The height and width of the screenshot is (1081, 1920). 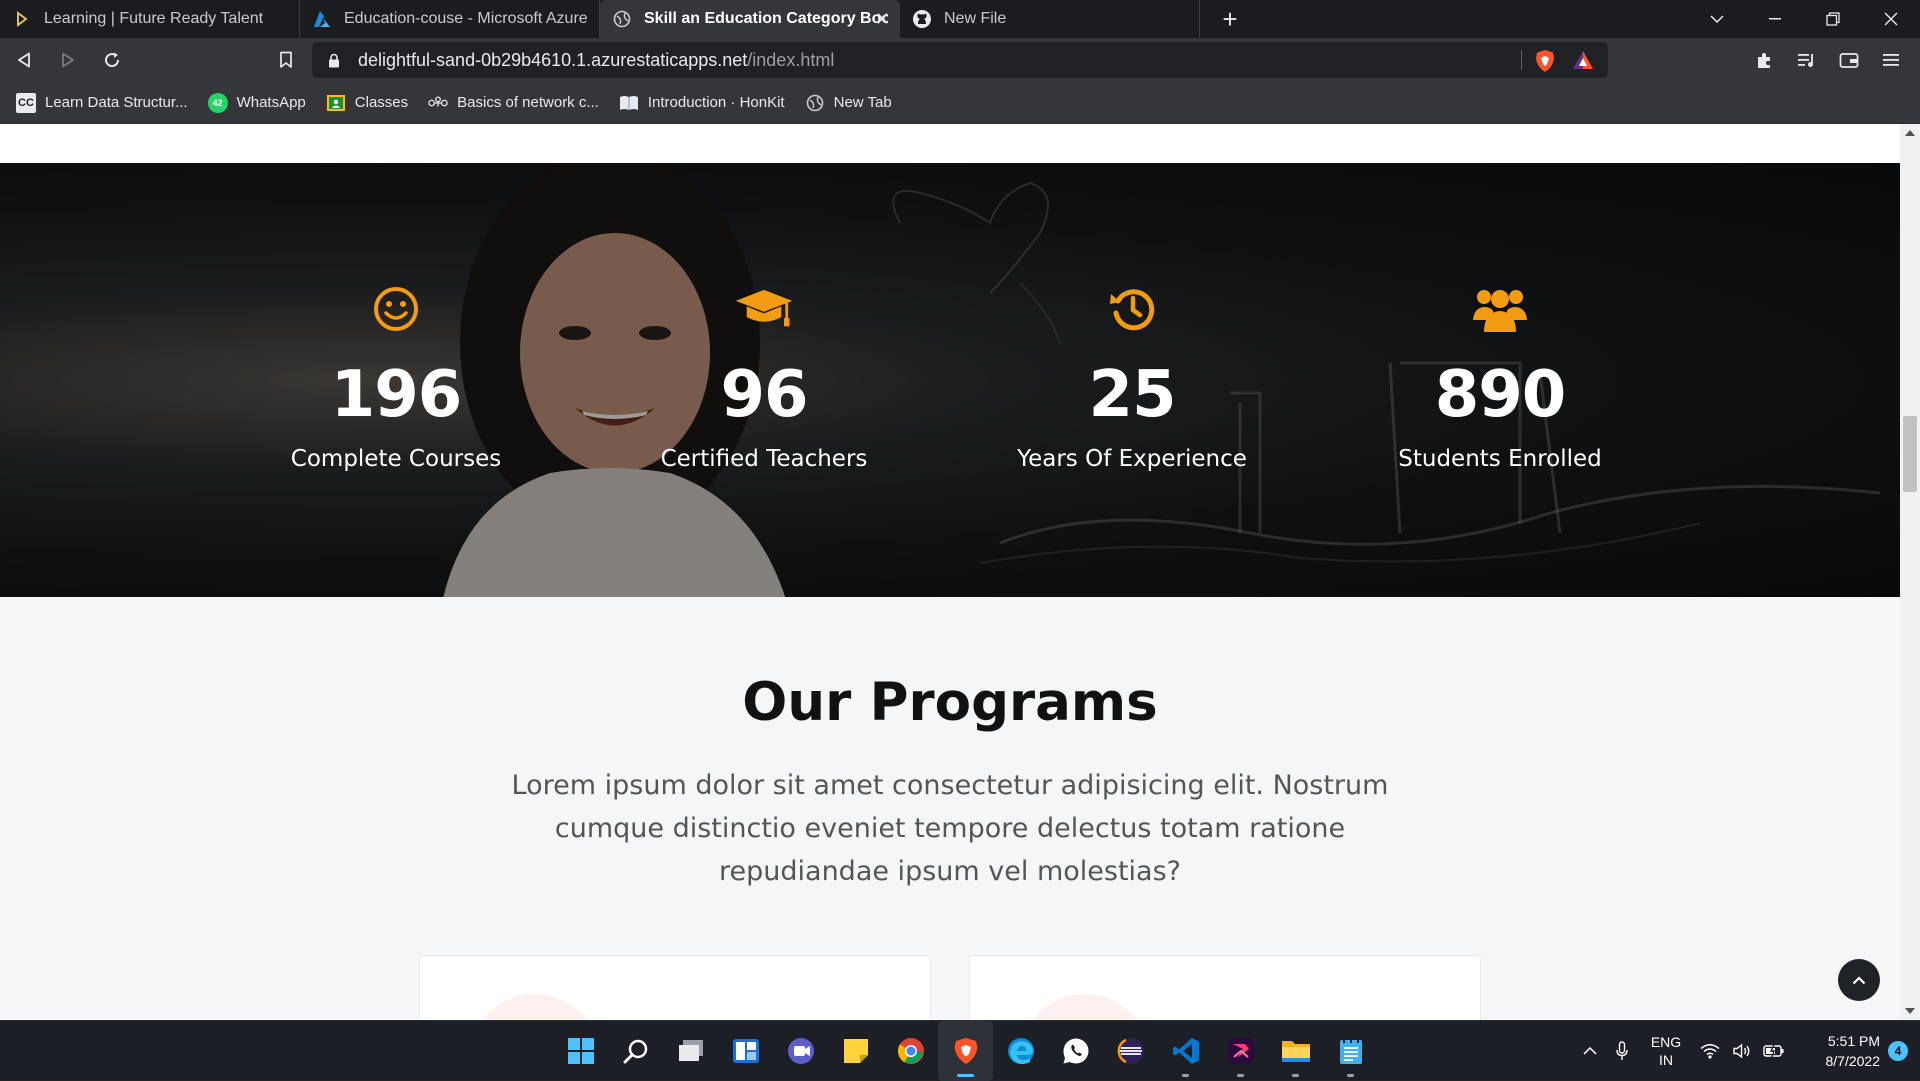 I want to click on brave-shields-icon, so click(x=1545, y=63).